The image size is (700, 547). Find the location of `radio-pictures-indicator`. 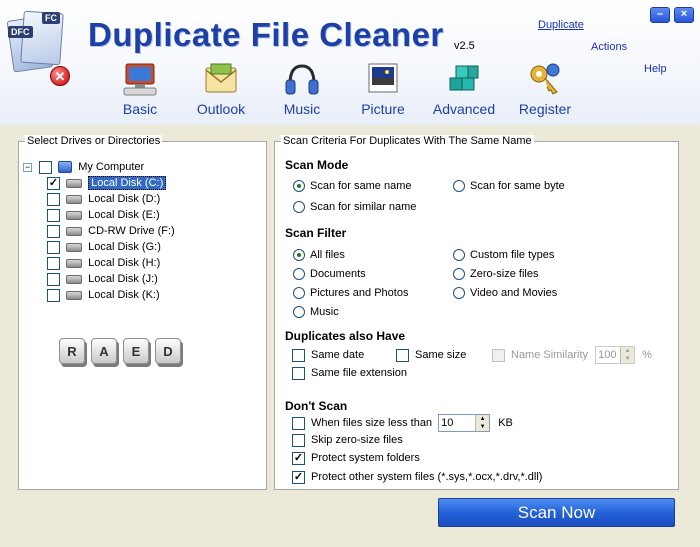

radio-pictures-indicator is located at coordinates (299, 293).